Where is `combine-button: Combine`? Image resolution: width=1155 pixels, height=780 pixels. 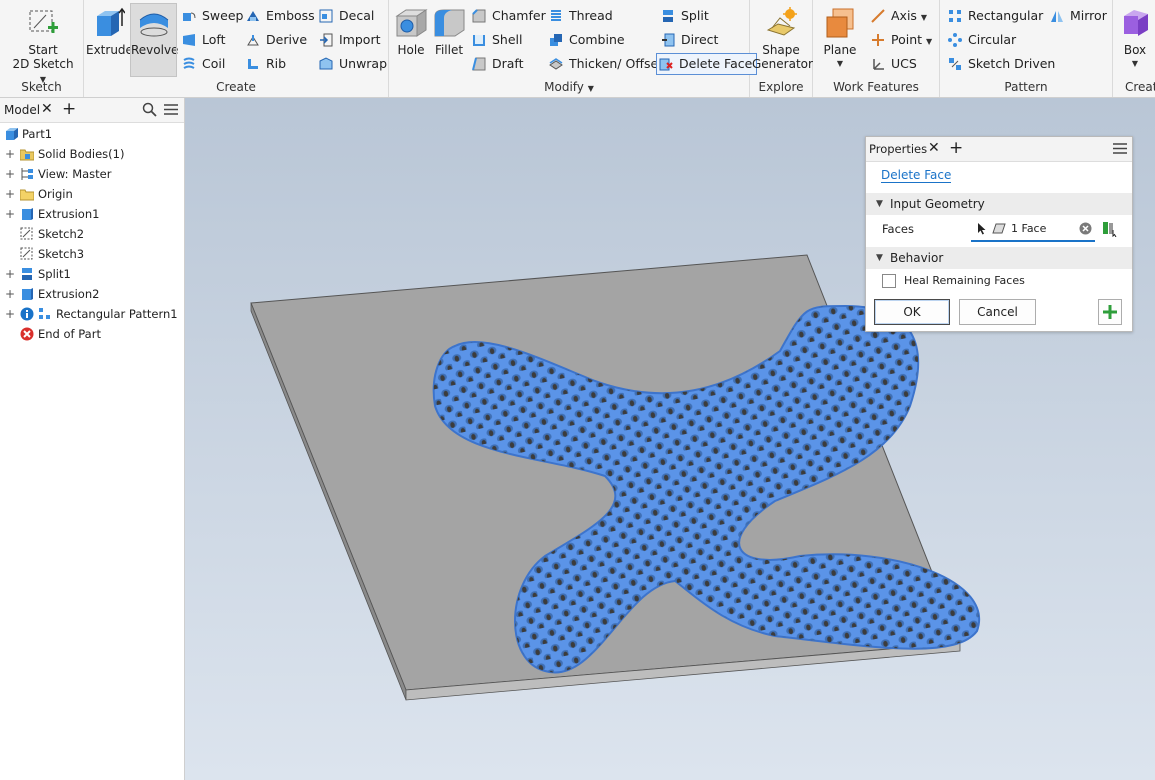 combine-button: Combine is located at coordinates (586, 40).